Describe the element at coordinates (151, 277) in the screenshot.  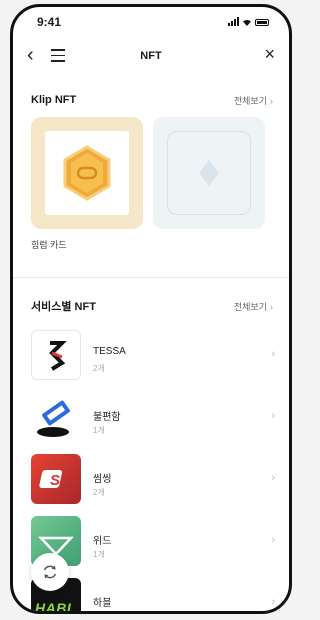
I see `section-divider` at that location.